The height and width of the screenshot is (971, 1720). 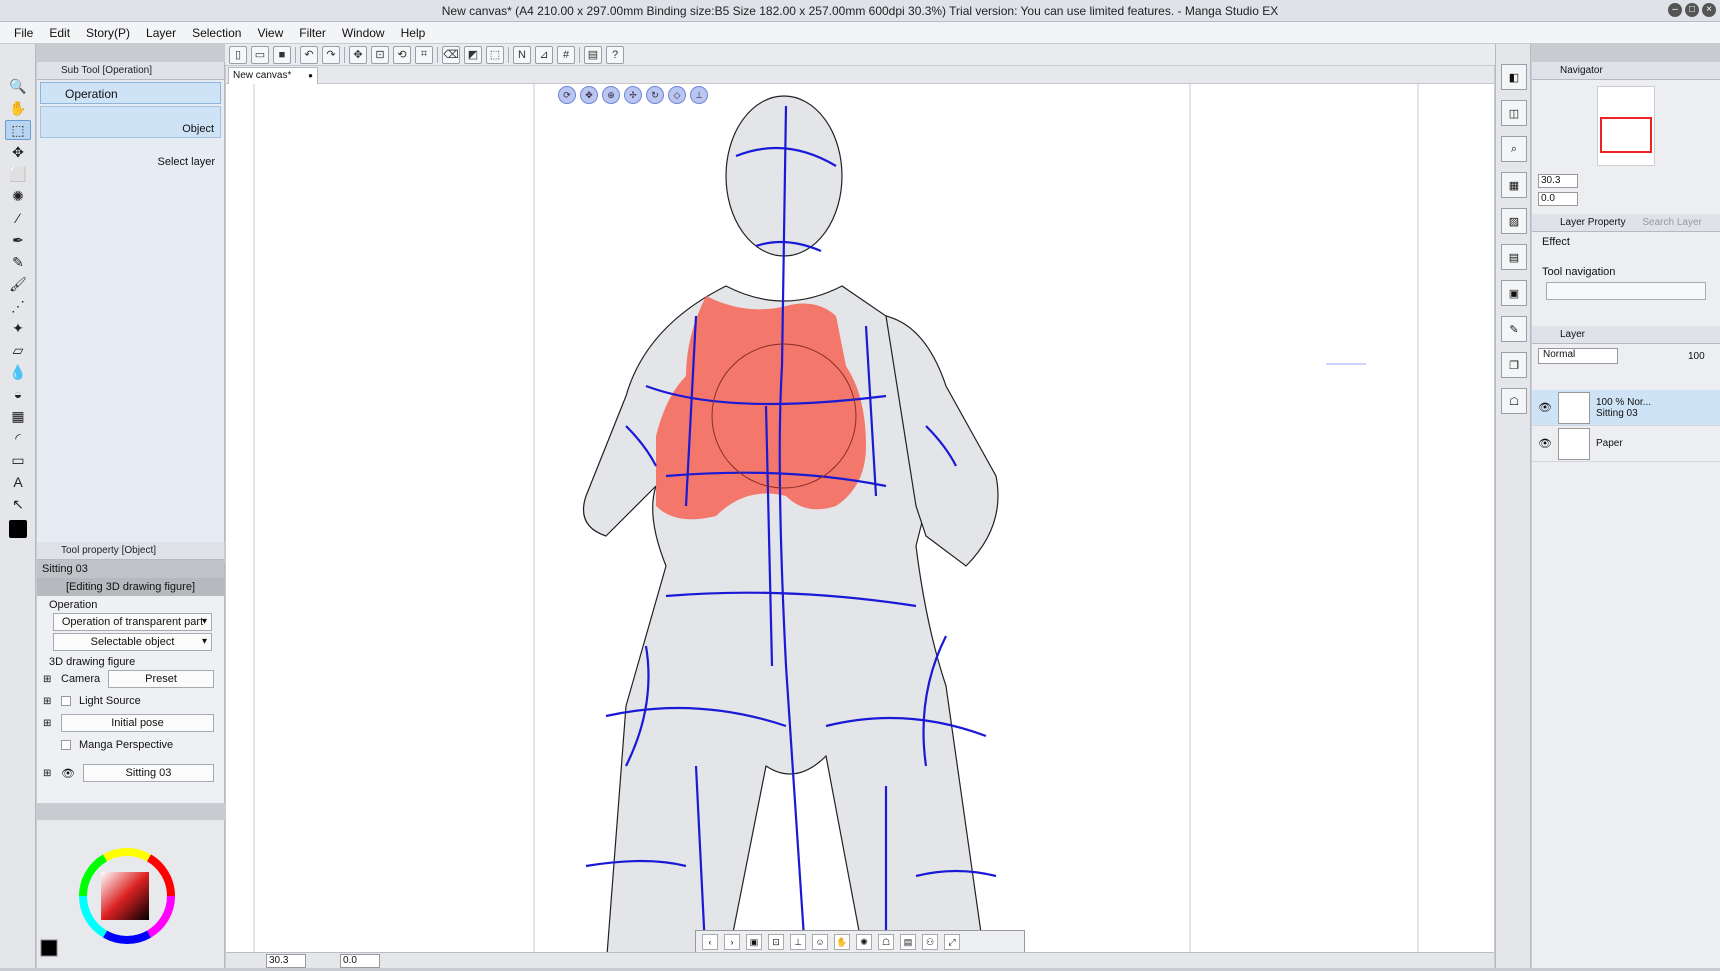 What do you see at coordinates (137, 723) in the screenshot?
I see `initial-pose-button: Initial pose` at bounding box center [137, 723].